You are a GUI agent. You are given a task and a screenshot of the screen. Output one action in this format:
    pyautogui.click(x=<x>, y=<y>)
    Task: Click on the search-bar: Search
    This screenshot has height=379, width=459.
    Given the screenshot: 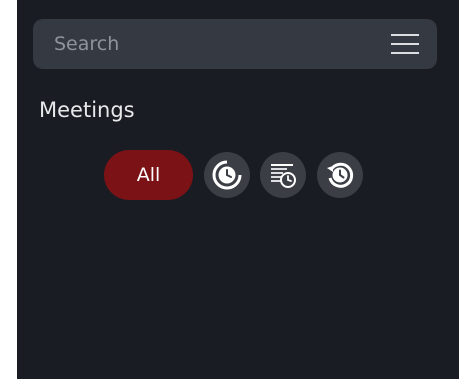 What is the action you would take?
    pyautogui.click(x=235, y=44)
    